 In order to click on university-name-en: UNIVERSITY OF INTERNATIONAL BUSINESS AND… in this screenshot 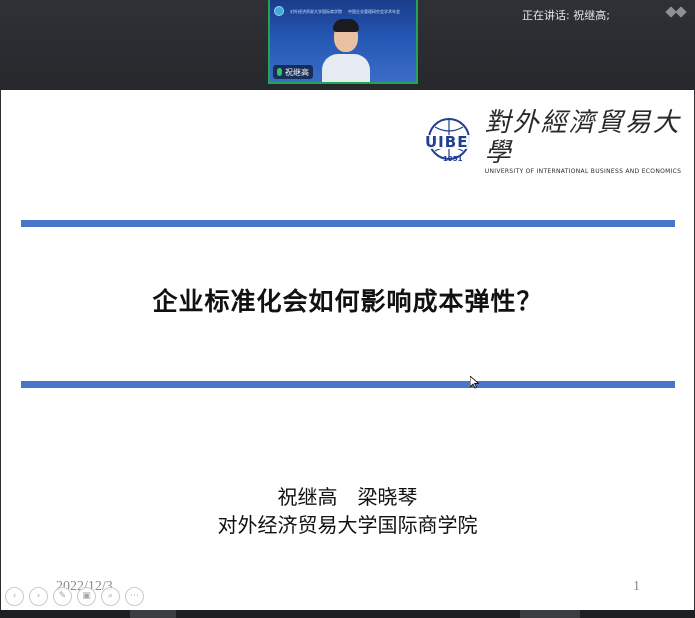, I will do `click(583, 171)`.